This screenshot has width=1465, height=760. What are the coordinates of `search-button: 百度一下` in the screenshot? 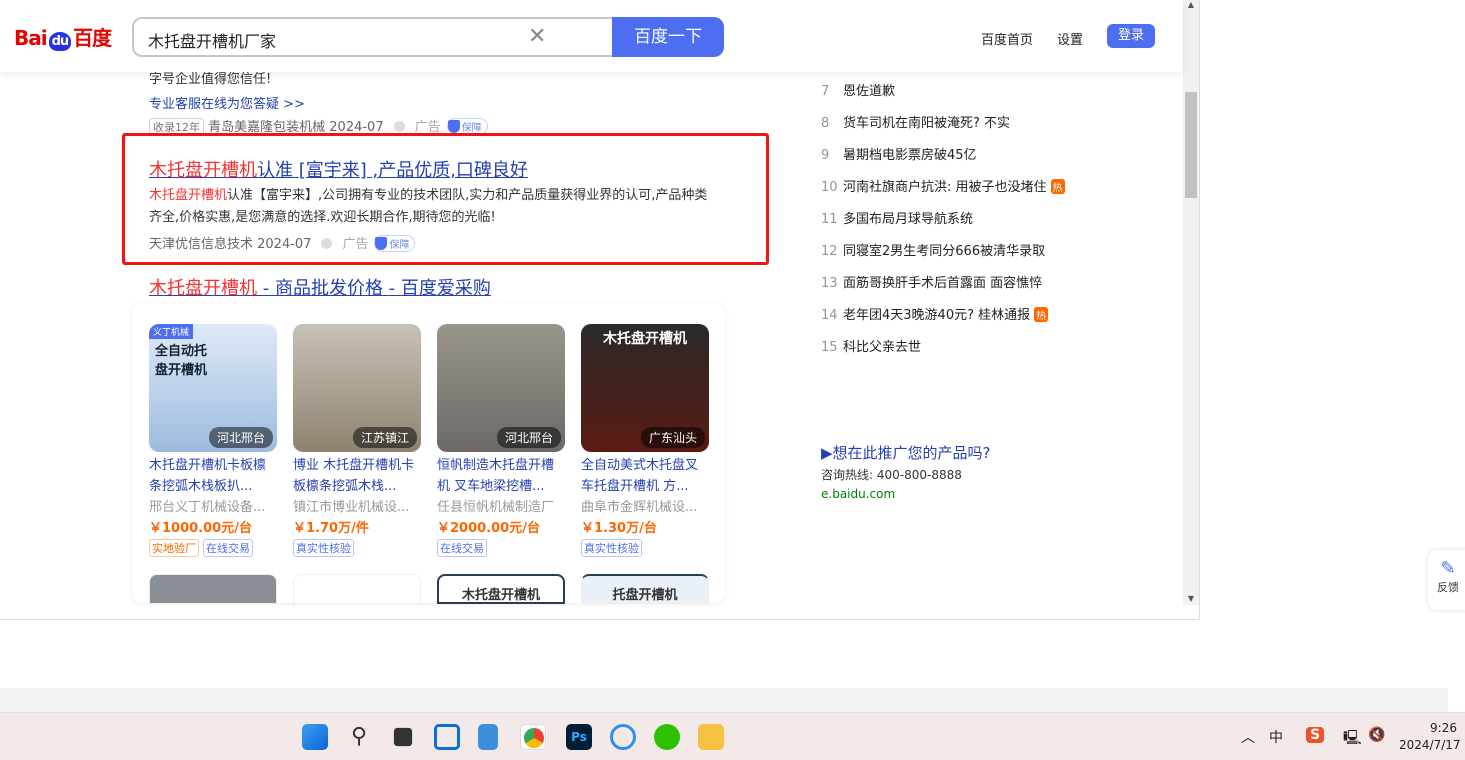 It's located at (668, 37).